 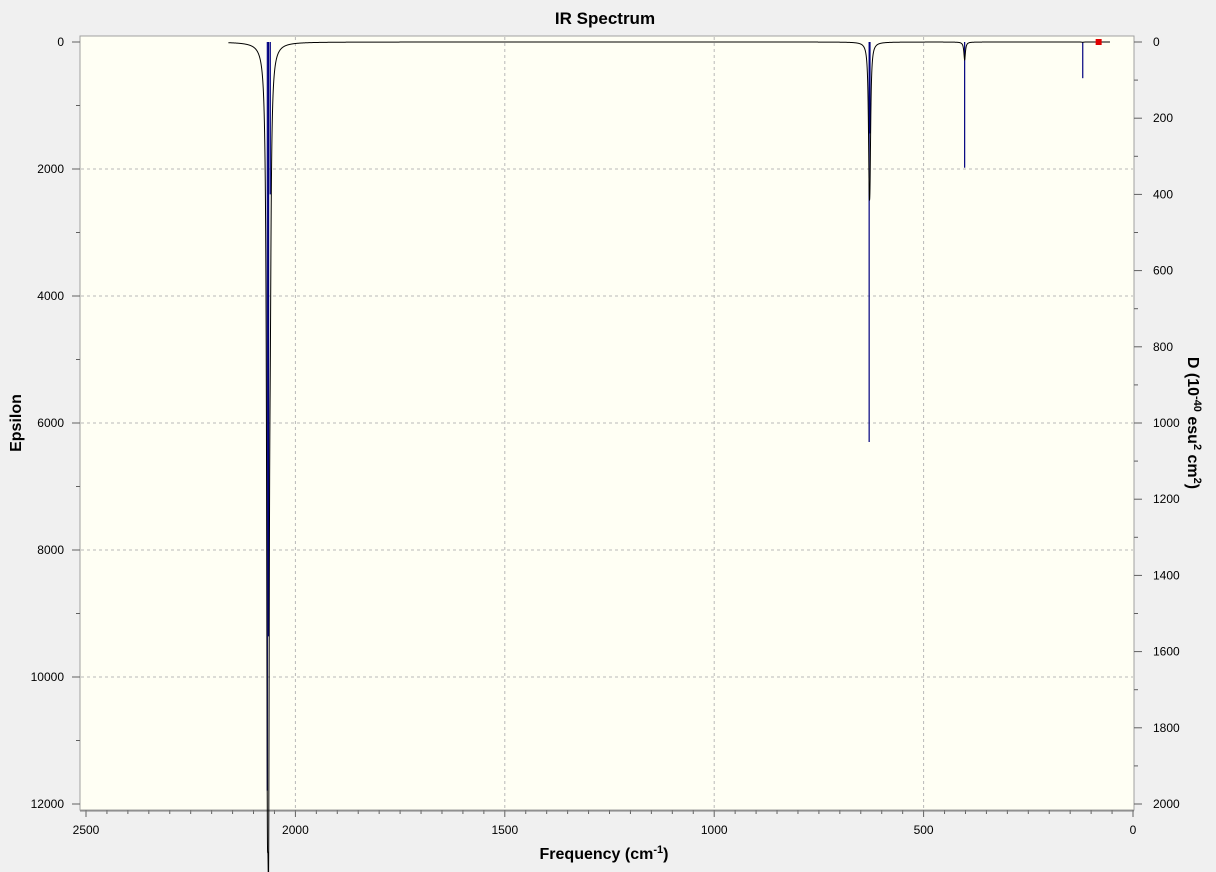 I want to click on chart-title: IR Spectrum, so click(x=605, y=18).